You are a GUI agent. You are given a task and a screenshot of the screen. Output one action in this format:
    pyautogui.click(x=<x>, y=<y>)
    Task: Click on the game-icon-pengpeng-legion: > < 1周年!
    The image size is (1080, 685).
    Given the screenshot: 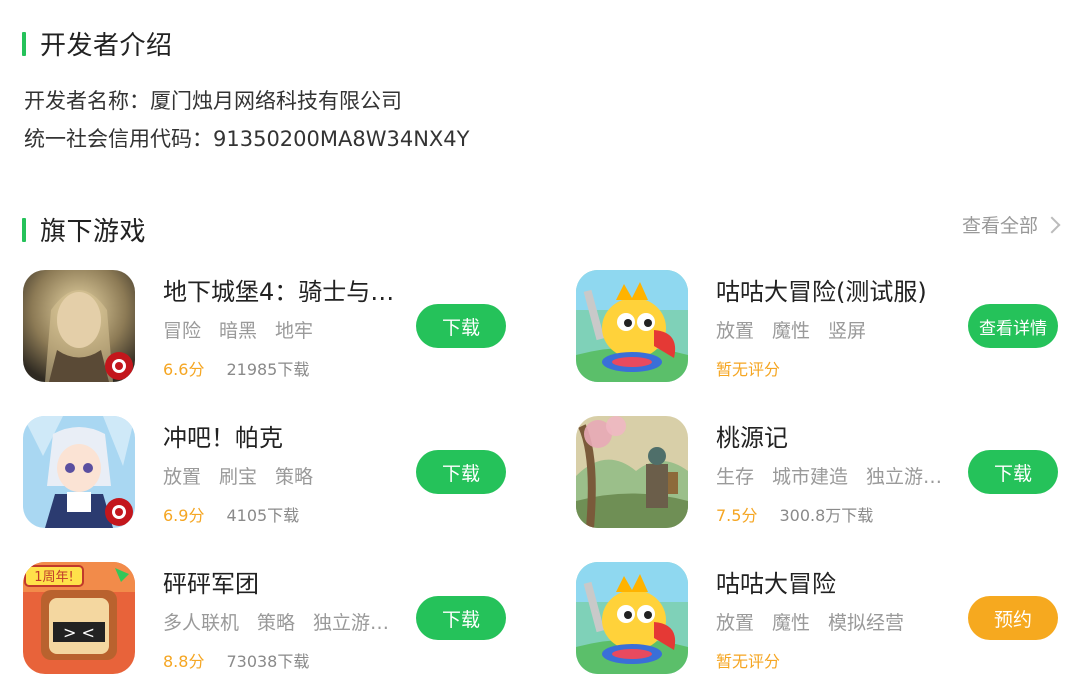 What is the action you would take?
    pyautogui.click(x=79, y=618)
    